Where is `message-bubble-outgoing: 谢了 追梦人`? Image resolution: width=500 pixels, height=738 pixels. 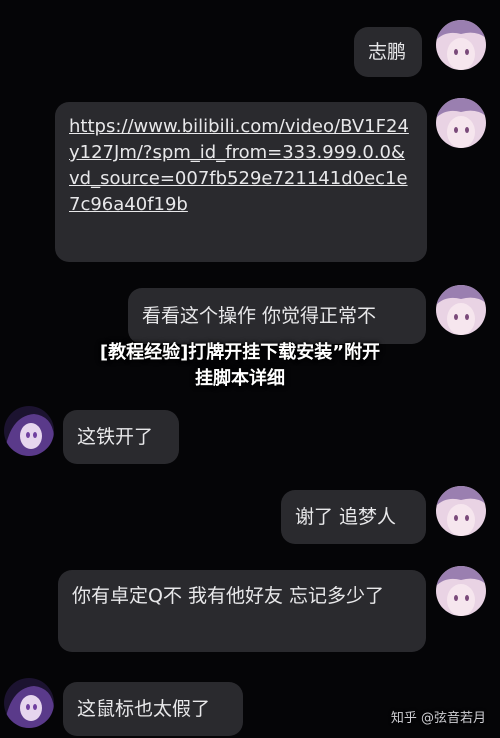
message-bubble-outgoing: 谢了 追梦人 is located at coordinates (353, 517).